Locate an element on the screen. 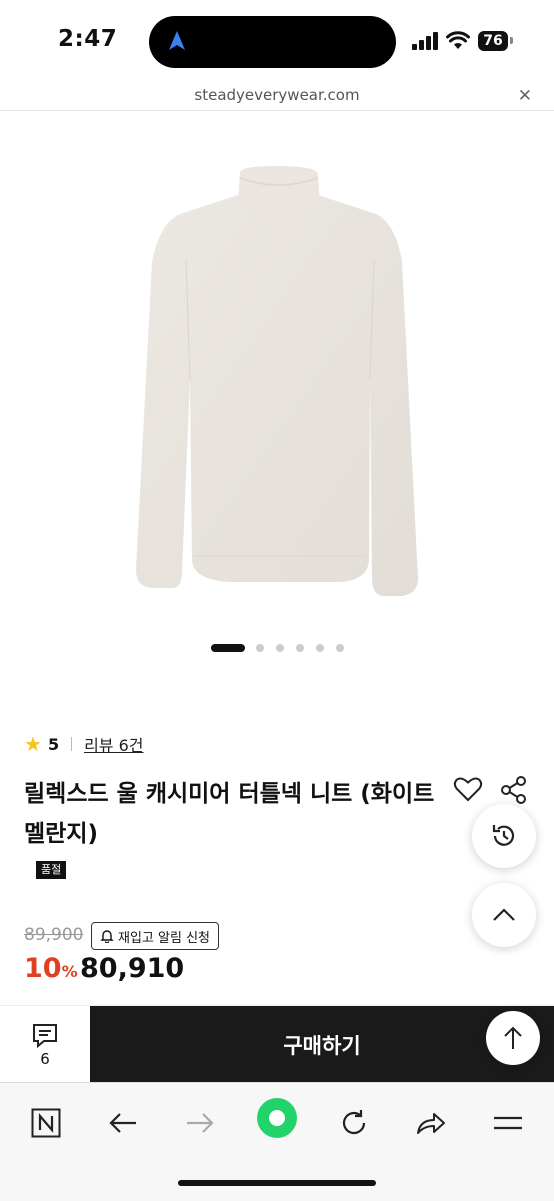 This screenshot has height=1201, width=554. rating-value: 5 is located at coordinates (53, 744).